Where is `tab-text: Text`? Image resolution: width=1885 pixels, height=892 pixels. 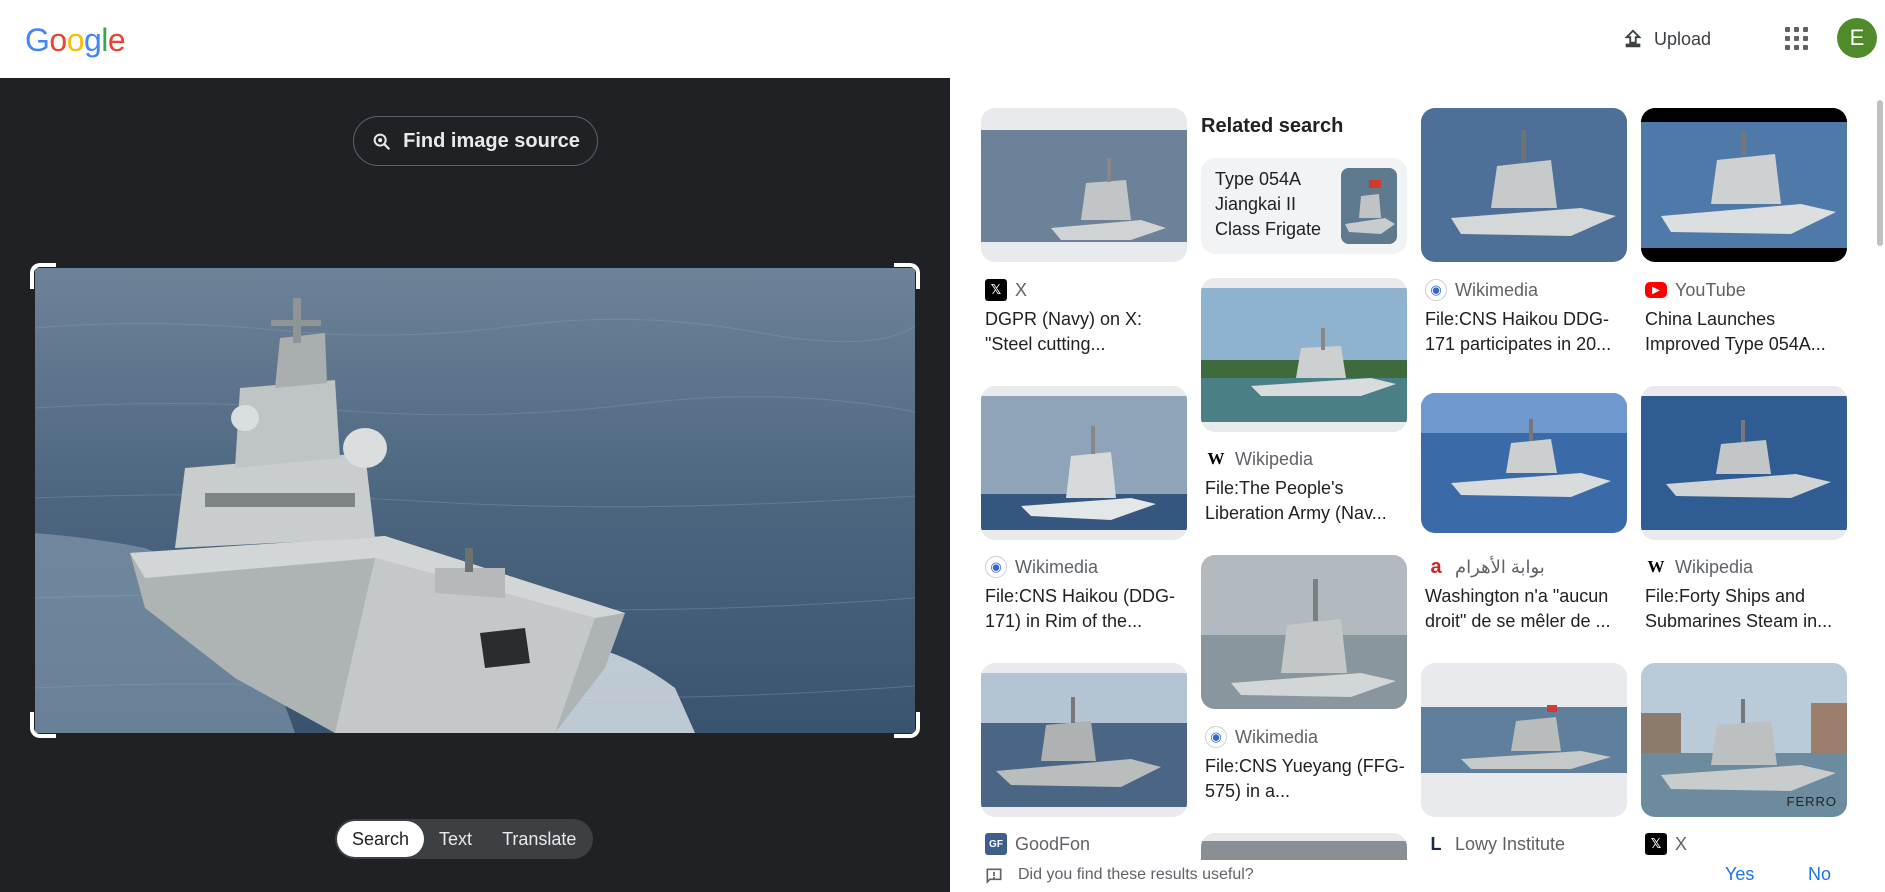 tab-text: Text is located at coordinates (455, 839).